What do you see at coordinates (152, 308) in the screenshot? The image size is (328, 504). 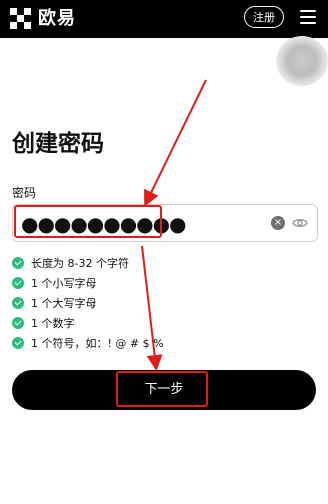 I see `arrow-to-next-button` at bounding box center [152, 308].